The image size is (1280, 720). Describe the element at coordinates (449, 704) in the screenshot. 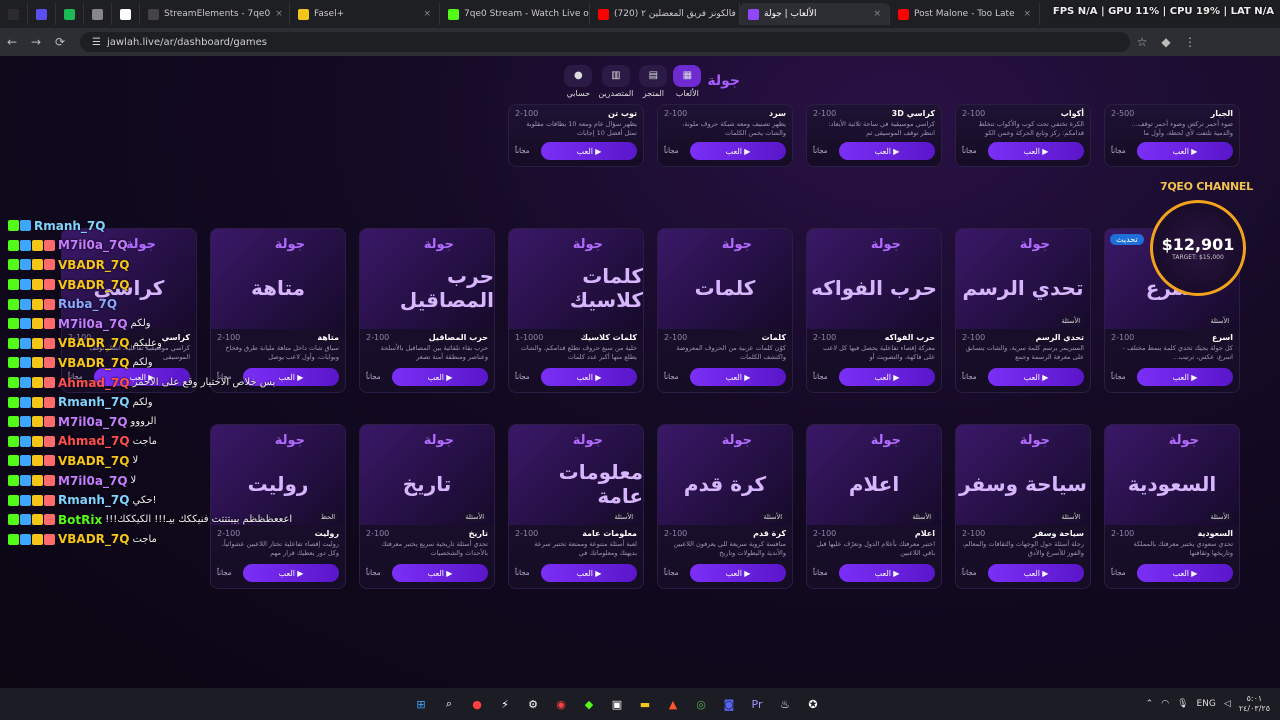

I see `search-icon: ⌕` at that location.